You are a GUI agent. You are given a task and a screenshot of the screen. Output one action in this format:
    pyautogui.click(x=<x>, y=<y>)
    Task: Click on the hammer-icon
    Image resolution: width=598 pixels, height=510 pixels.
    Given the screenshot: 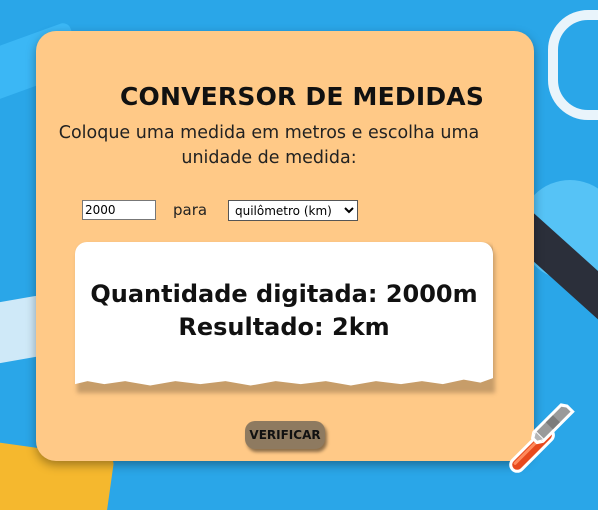 What is the action you would take?
    pyautogui.click(x=542, y=435)
    